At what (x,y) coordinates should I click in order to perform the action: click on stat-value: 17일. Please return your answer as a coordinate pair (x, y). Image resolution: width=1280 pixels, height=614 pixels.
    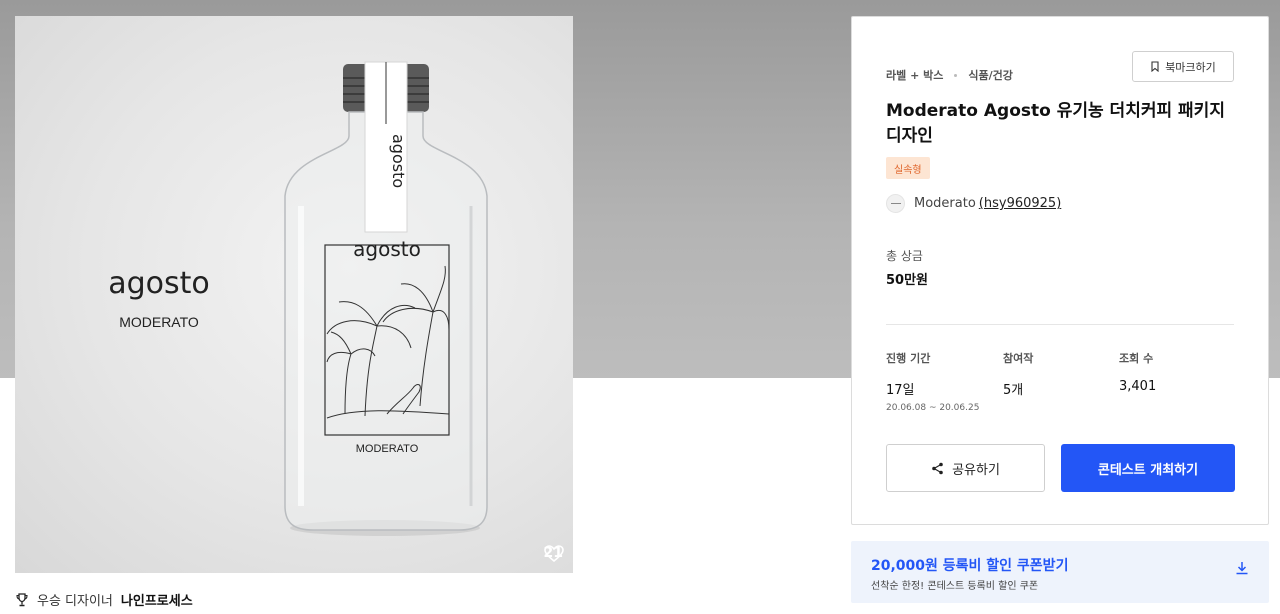
    Looking at the image, I should click on (900, 390).